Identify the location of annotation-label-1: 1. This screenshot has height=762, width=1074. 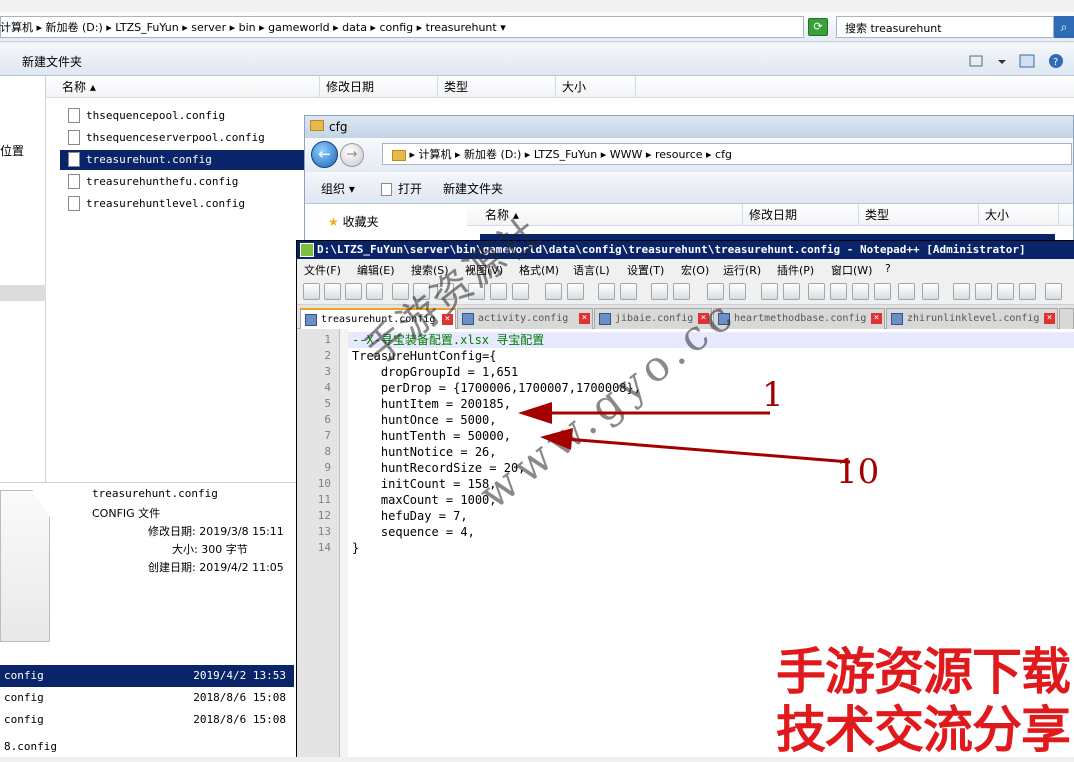
(773, 395).